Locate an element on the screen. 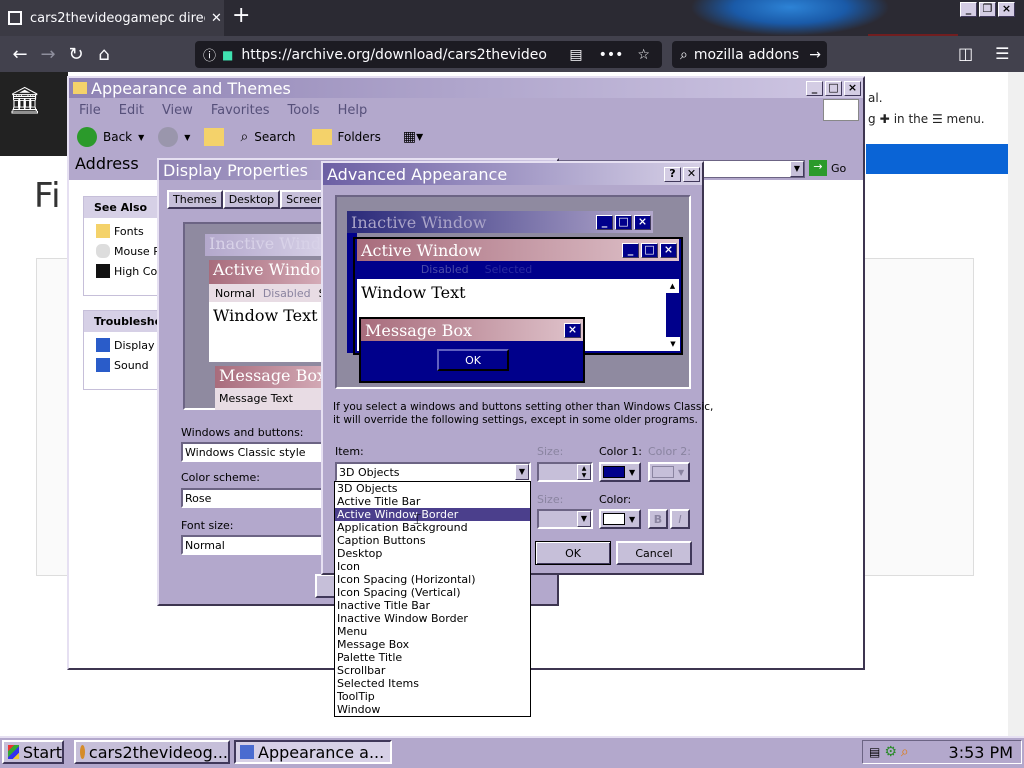 The width and height of the screenshot is (1024, 768). back-arrow-icon: ← is located at coordinates (20, 54).